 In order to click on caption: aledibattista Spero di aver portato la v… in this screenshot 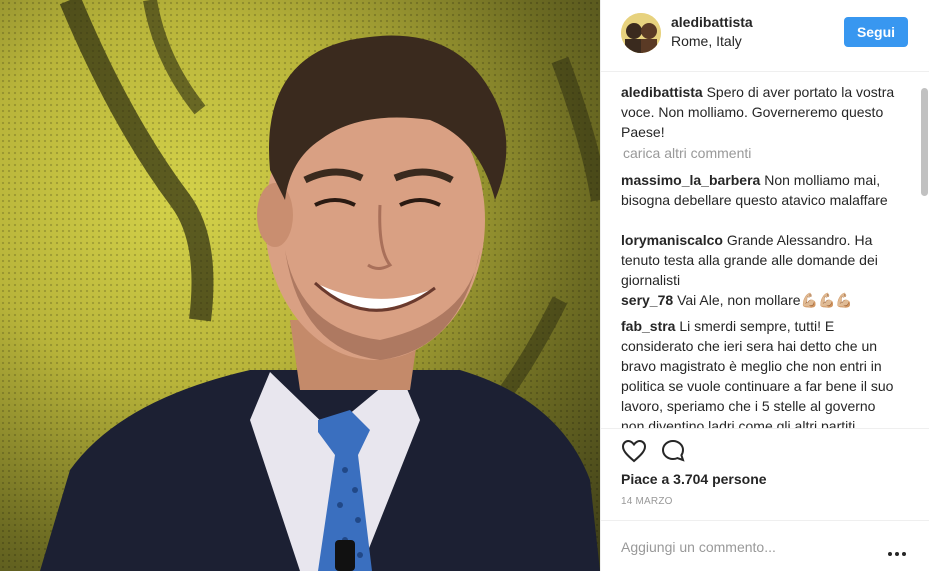, I will do `click(758, 112)`.